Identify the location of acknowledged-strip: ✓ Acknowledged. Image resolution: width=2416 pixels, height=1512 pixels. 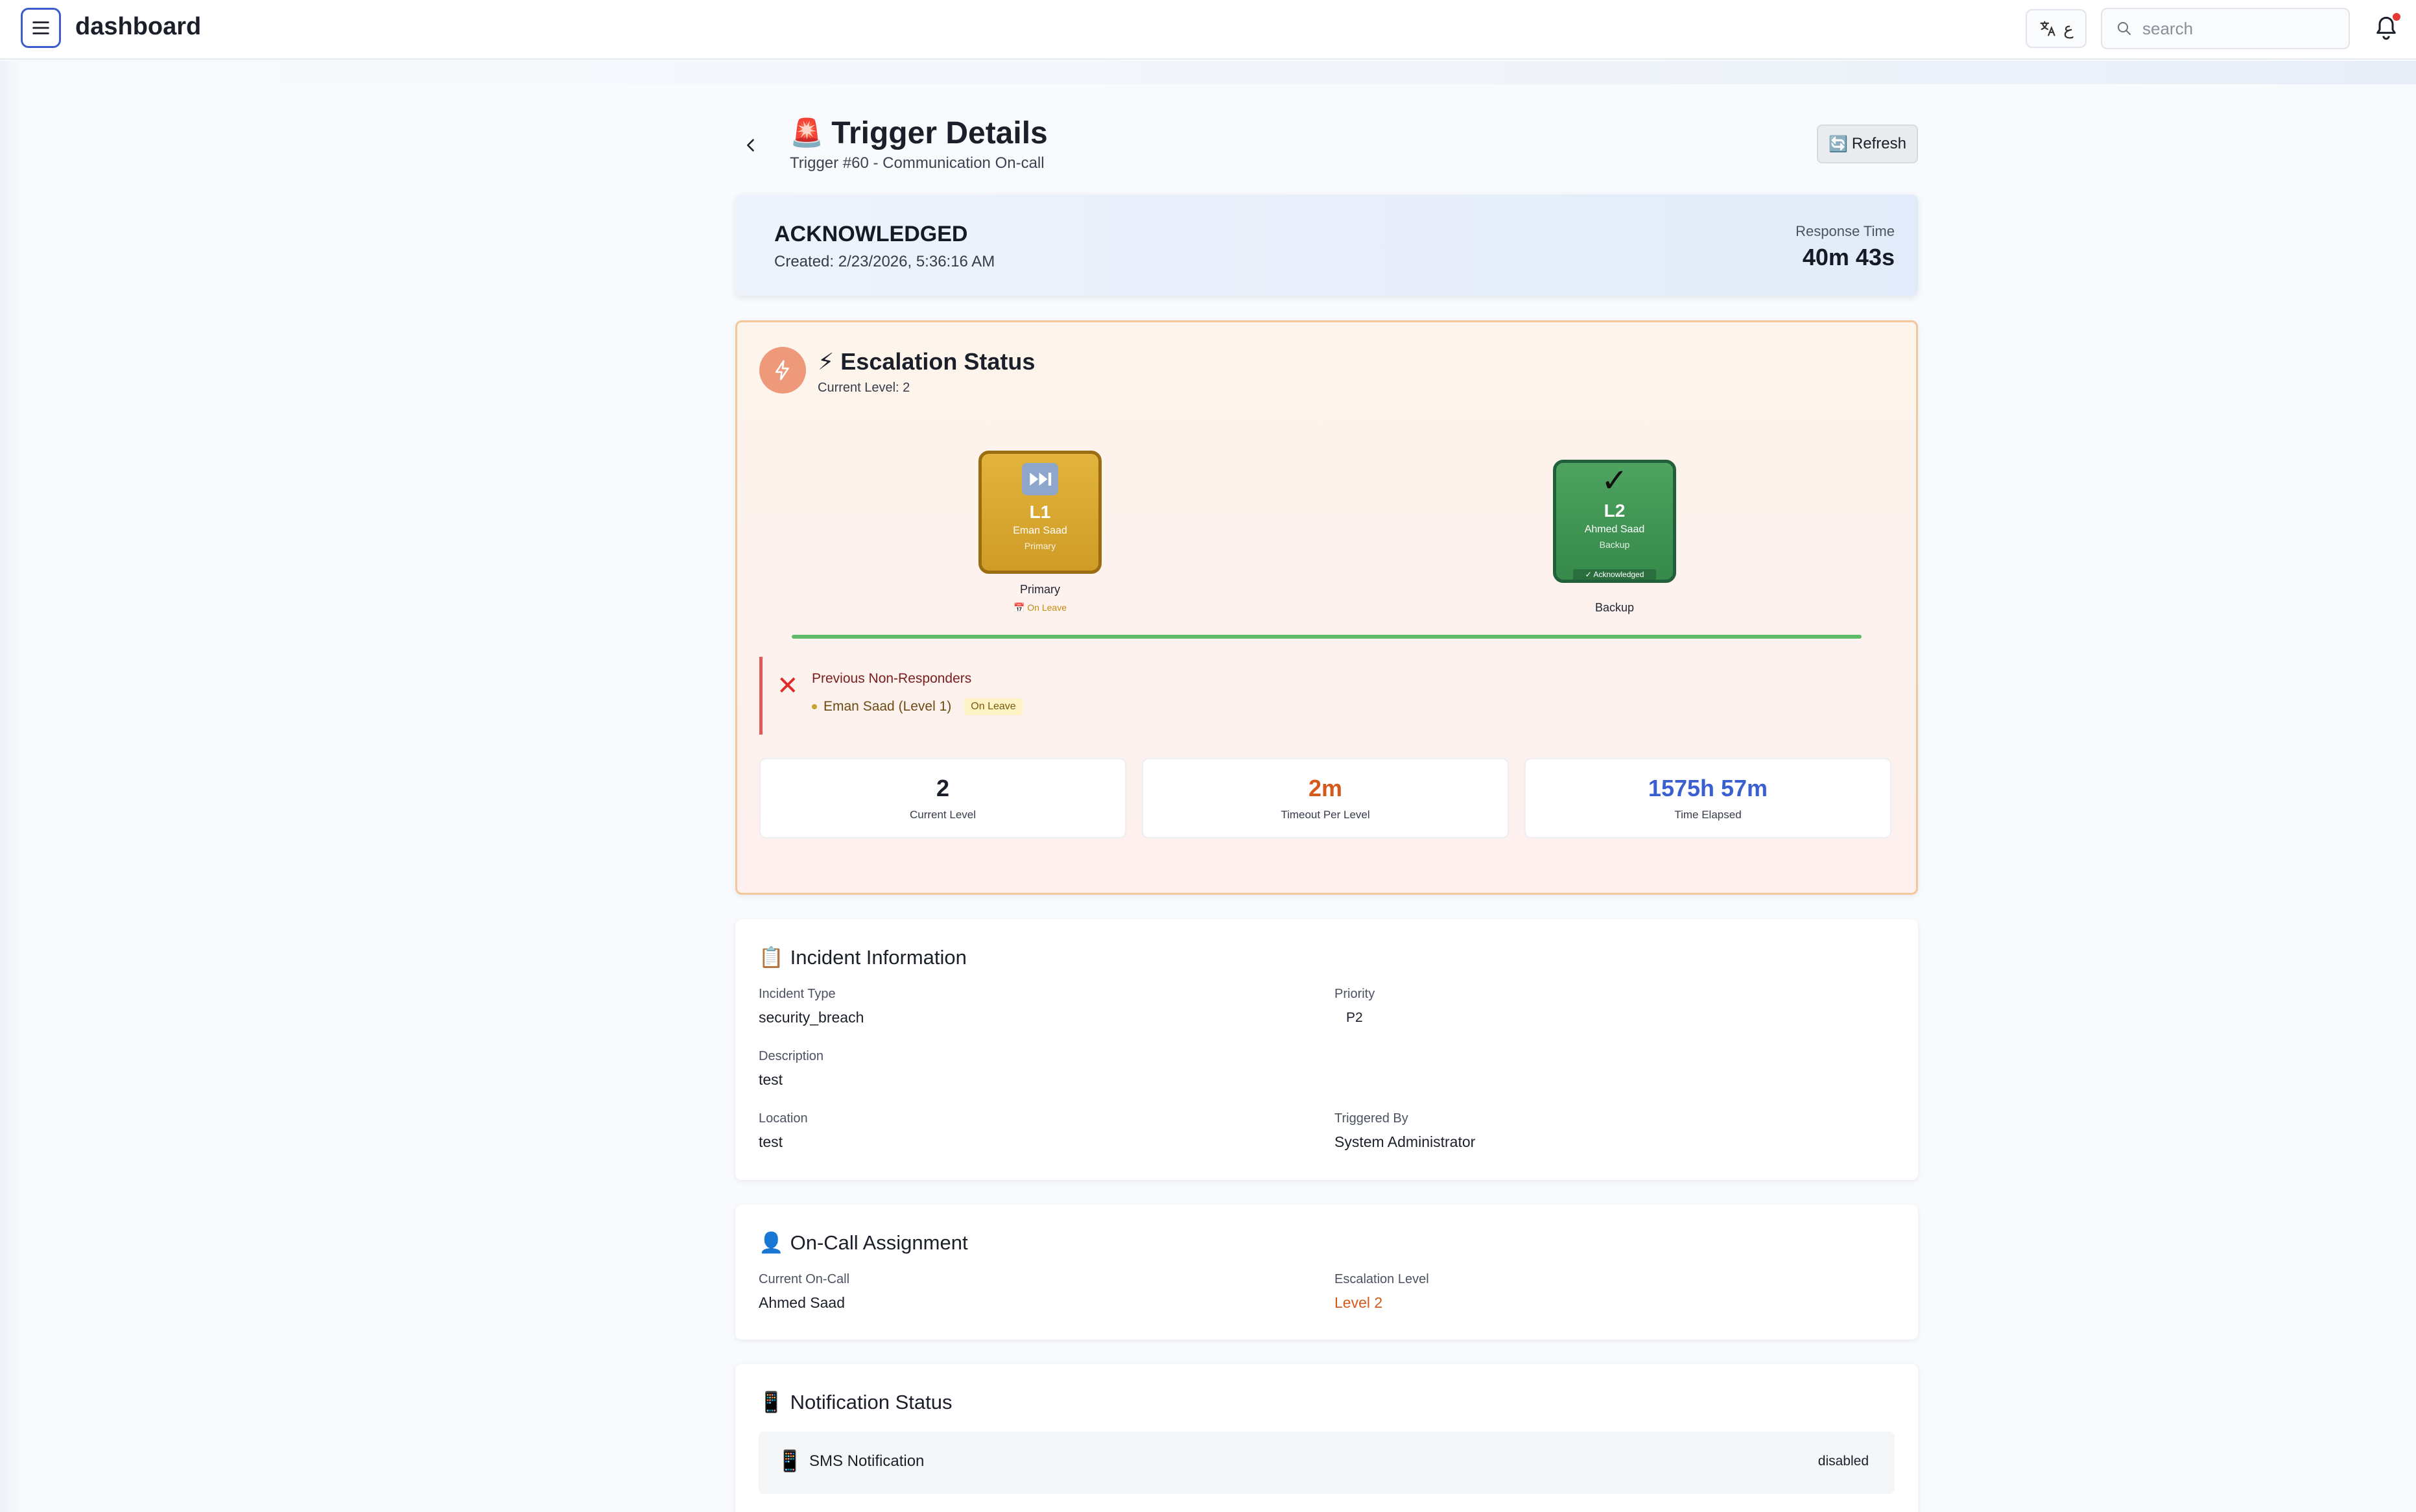
(1614, 574).